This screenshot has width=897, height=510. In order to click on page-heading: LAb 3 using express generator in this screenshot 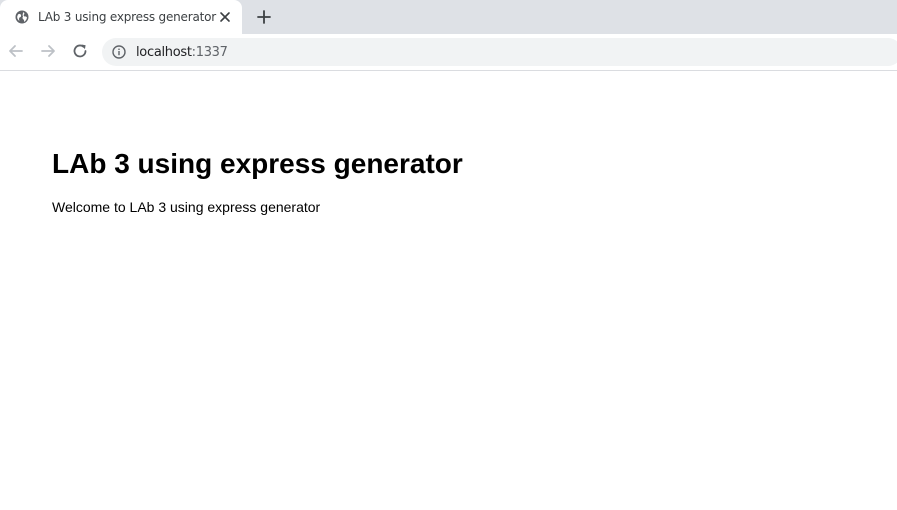, I will do `click(257, 163)`.